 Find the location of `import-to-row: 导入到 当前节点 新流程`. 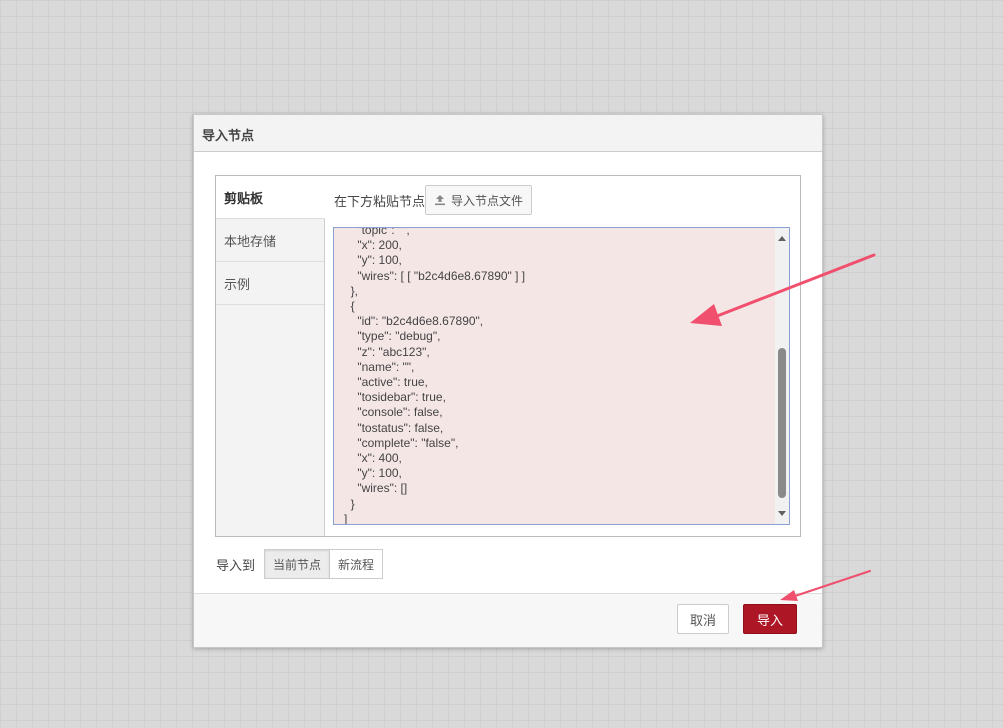

import-to-row: 导入到 当前节点 新流程 is located at coordinates (300, 564).